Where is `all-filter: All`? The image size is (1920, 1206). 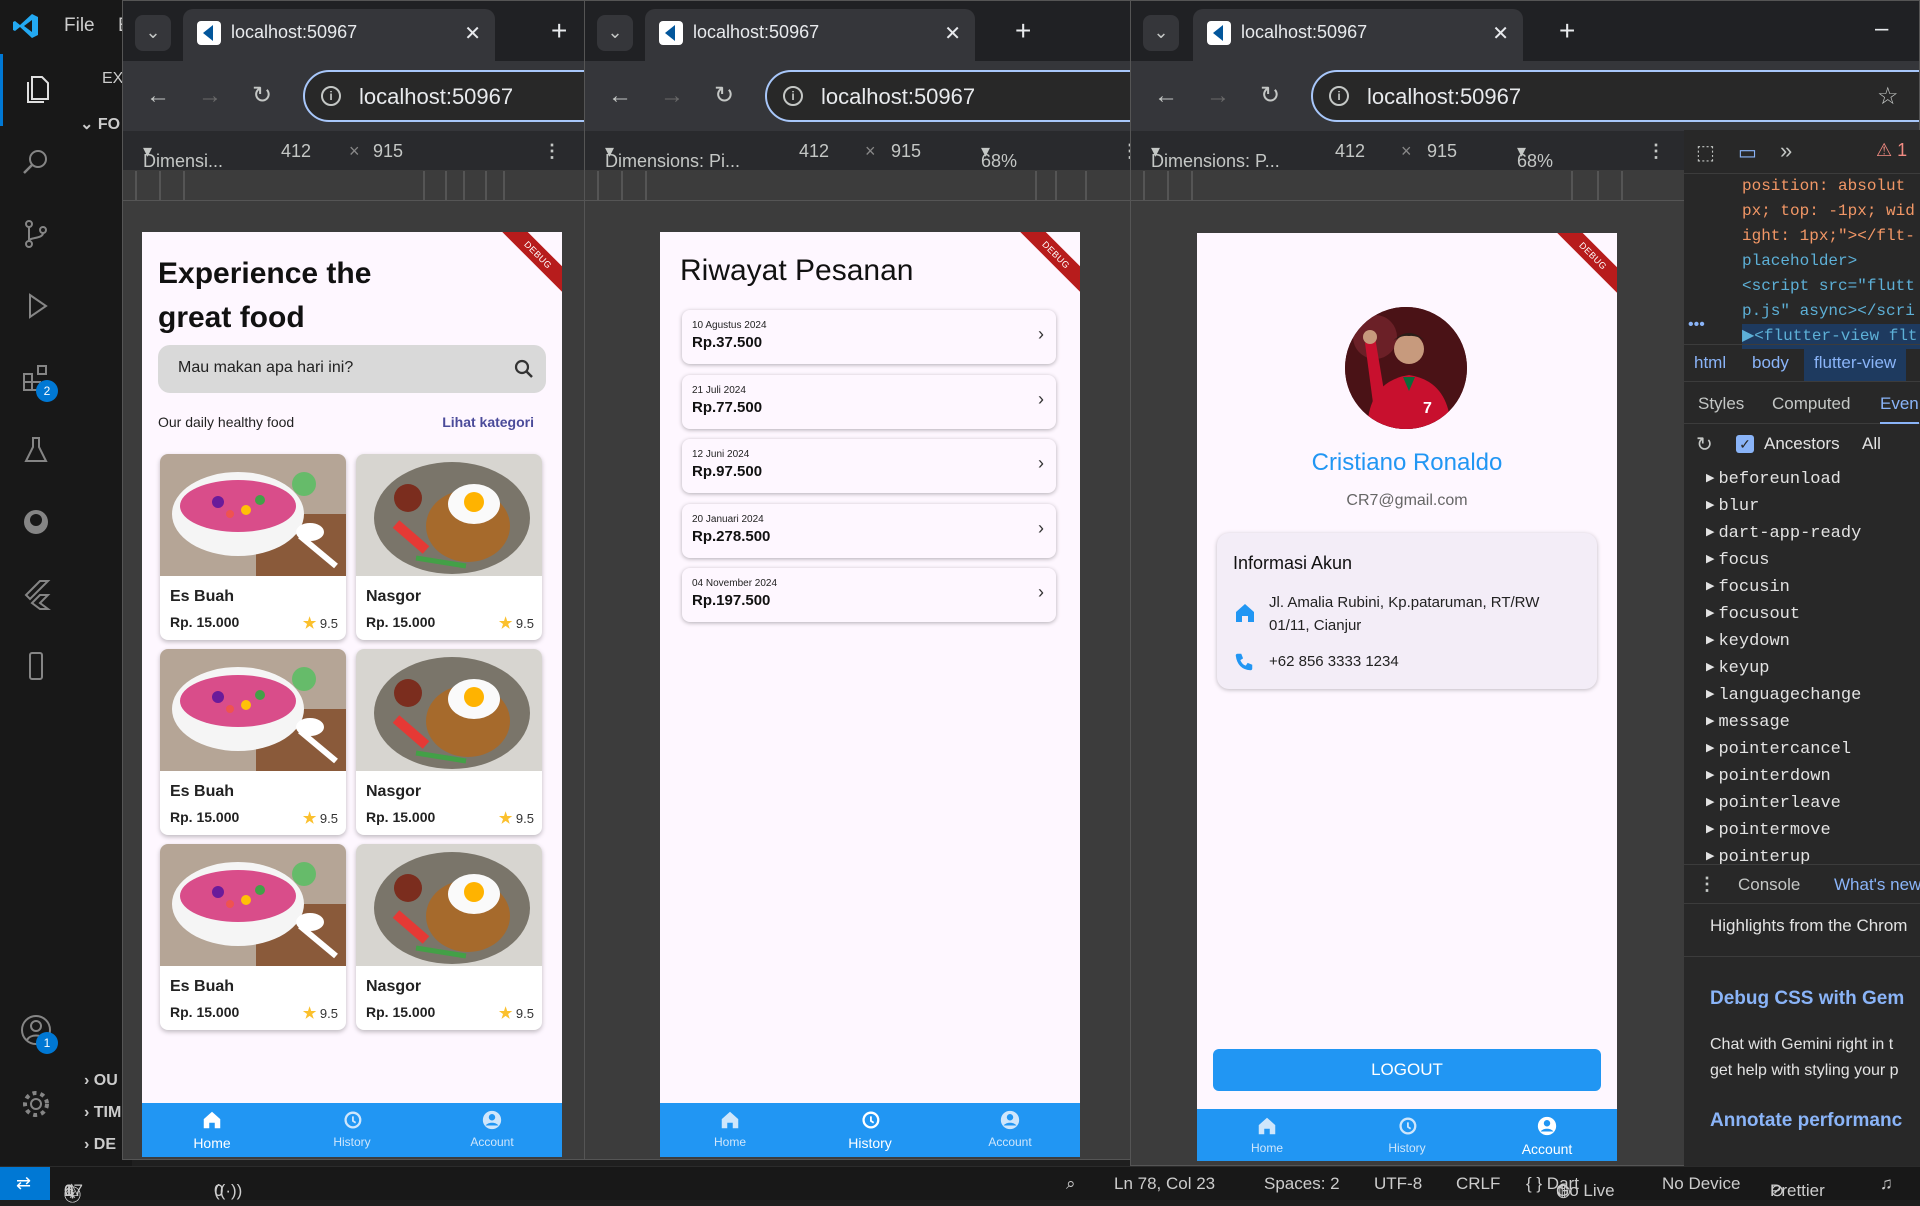 all-filter: All is located at coordinates (1871, 444).